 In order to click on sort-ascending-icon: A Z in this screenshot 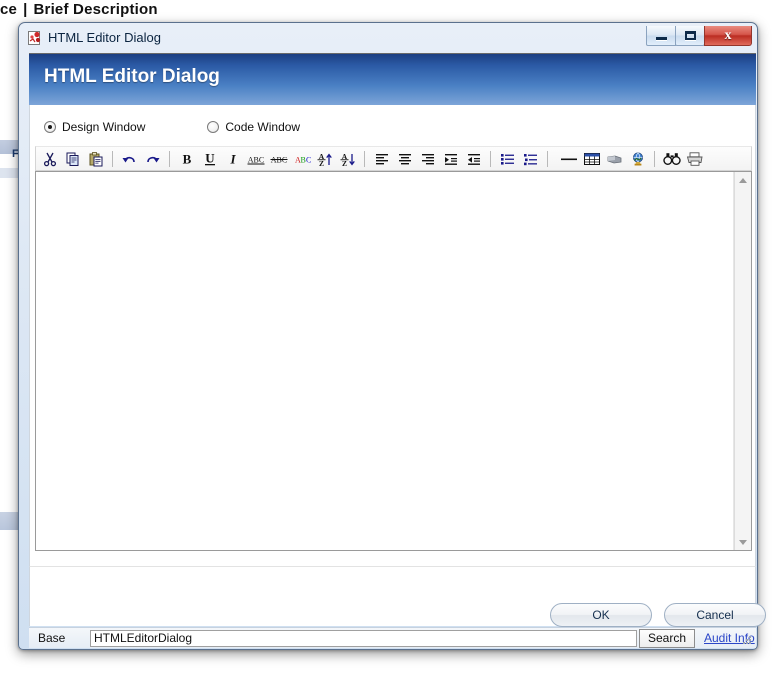, I will do `click(324, 158)`.